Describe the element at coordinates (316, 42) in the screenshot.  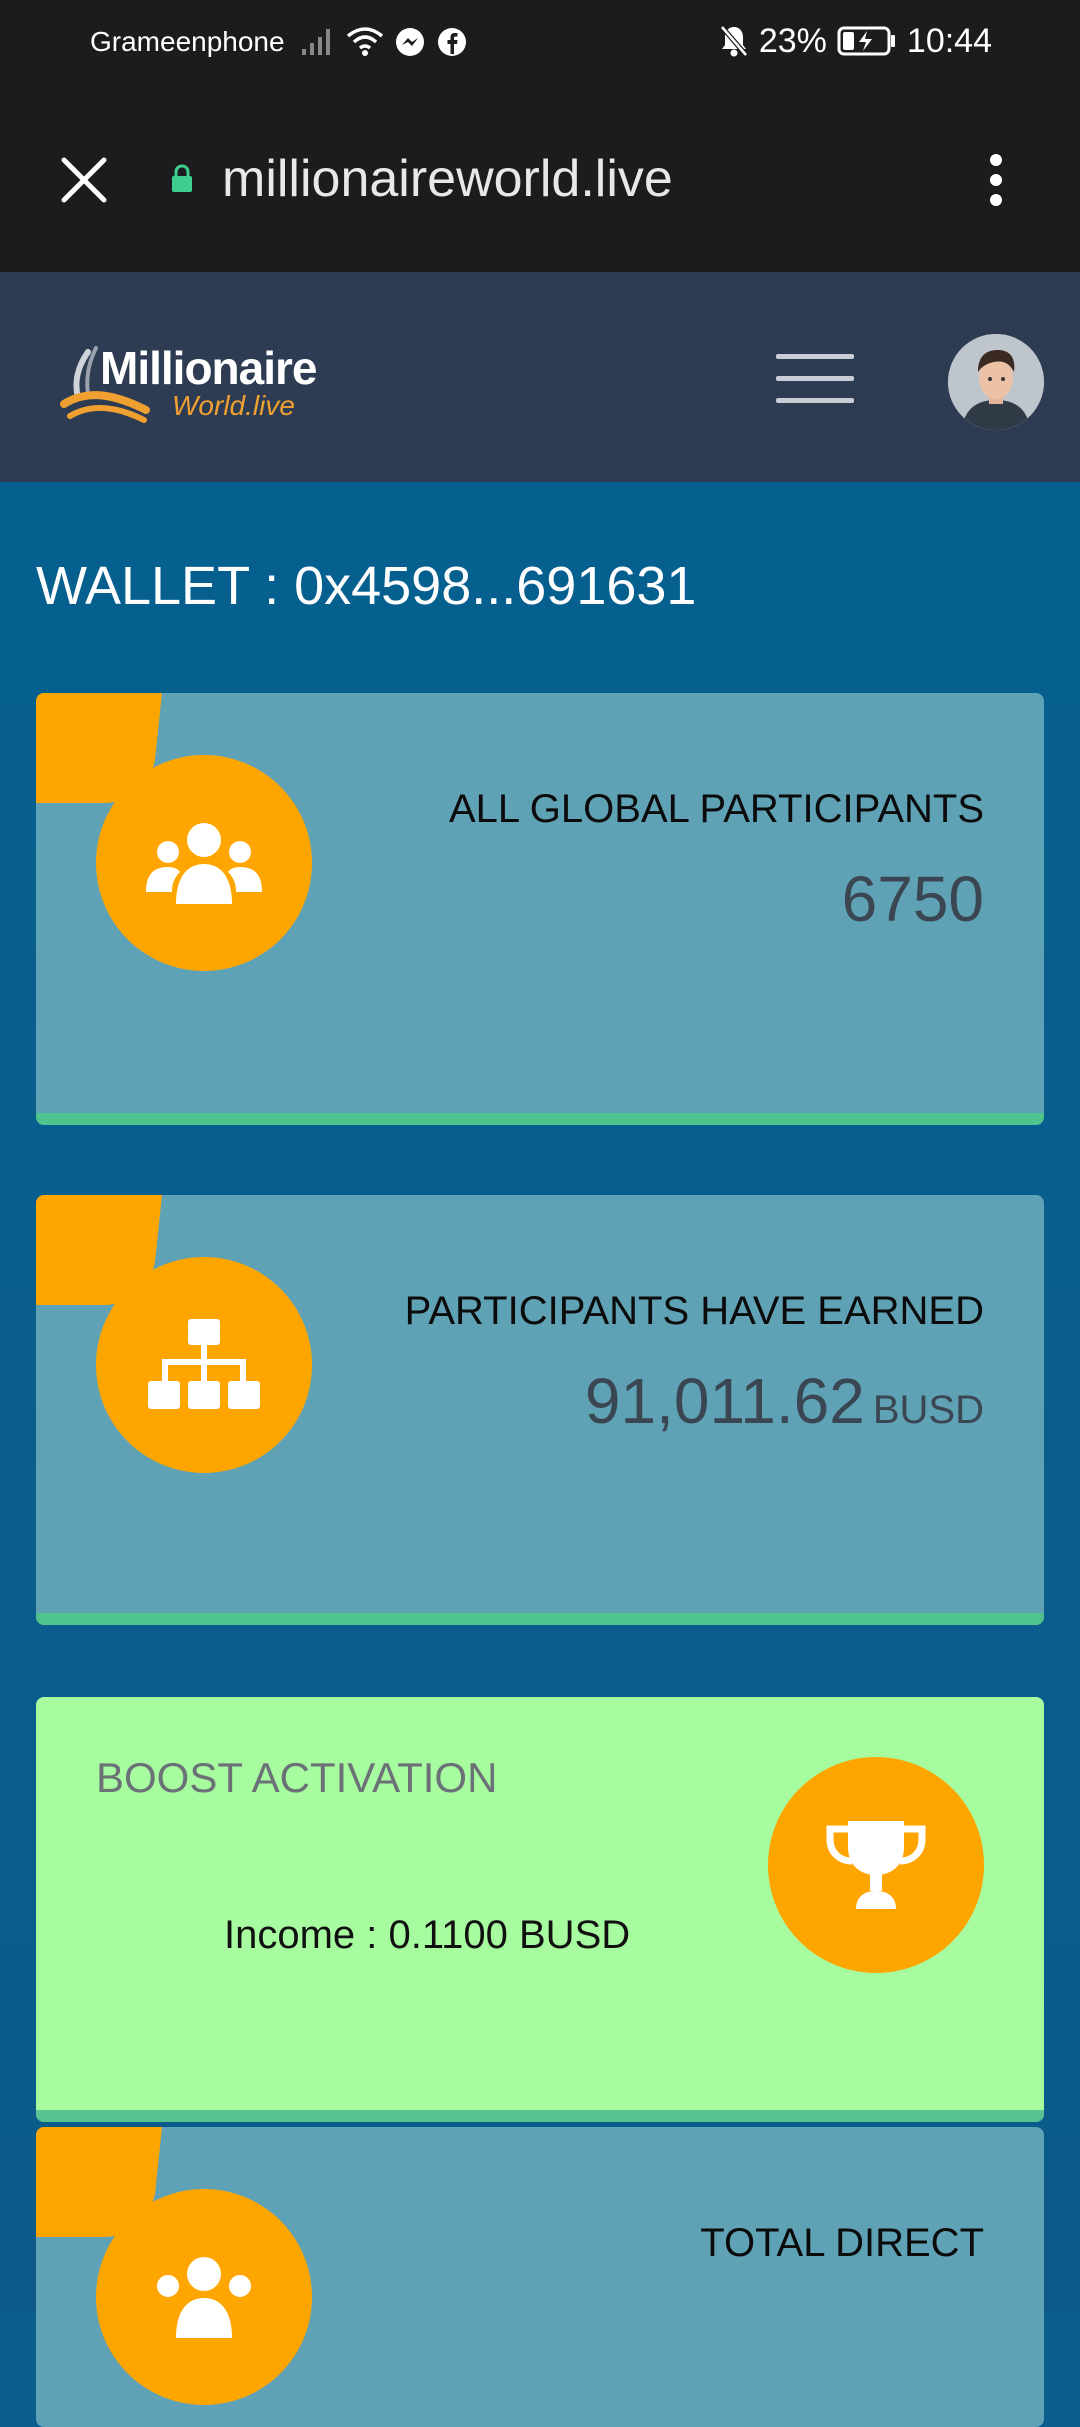
I see `signal-icon` at that location.